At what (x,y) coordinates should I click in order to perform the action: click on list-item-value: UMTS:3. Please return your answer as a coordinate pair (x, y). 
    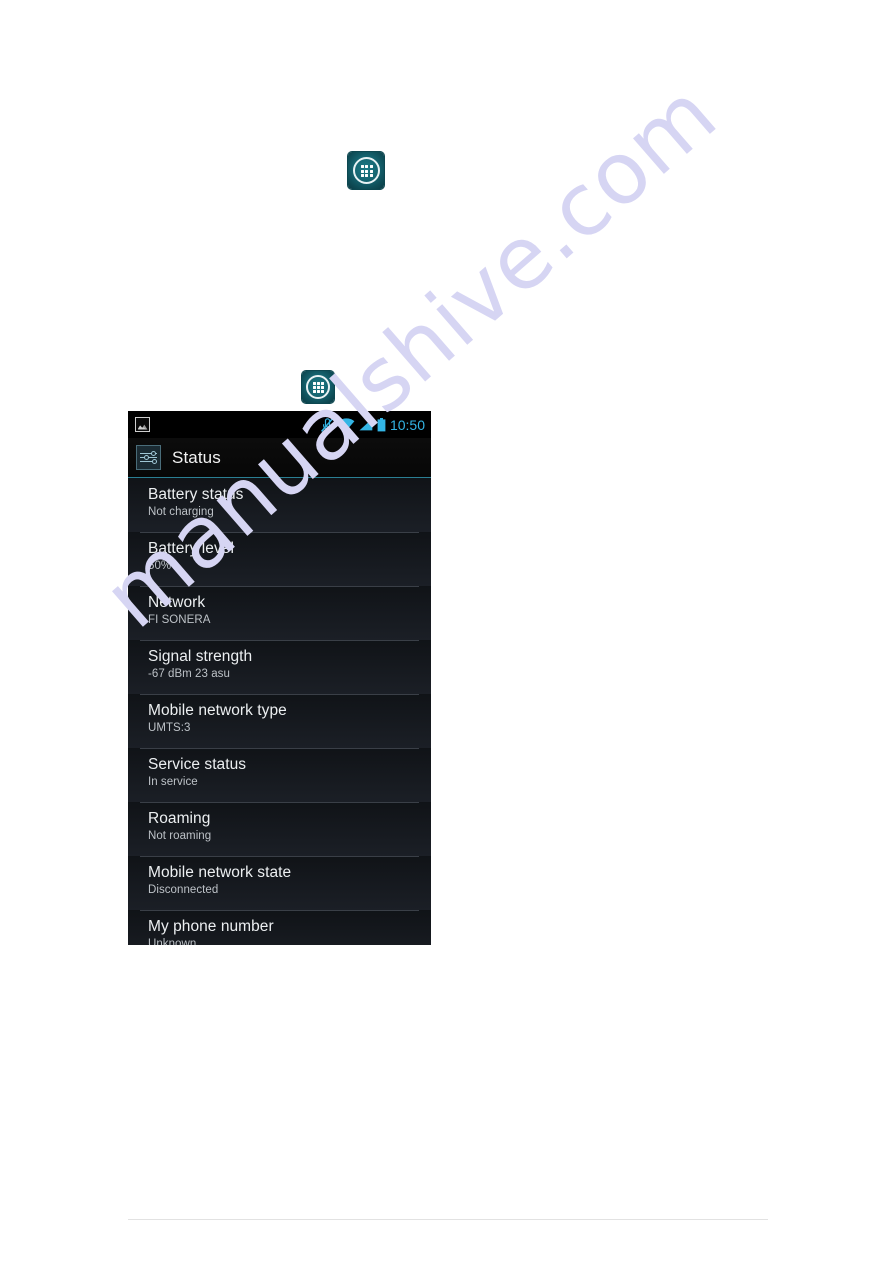
    Looking at the image, I should click on (169, 728).